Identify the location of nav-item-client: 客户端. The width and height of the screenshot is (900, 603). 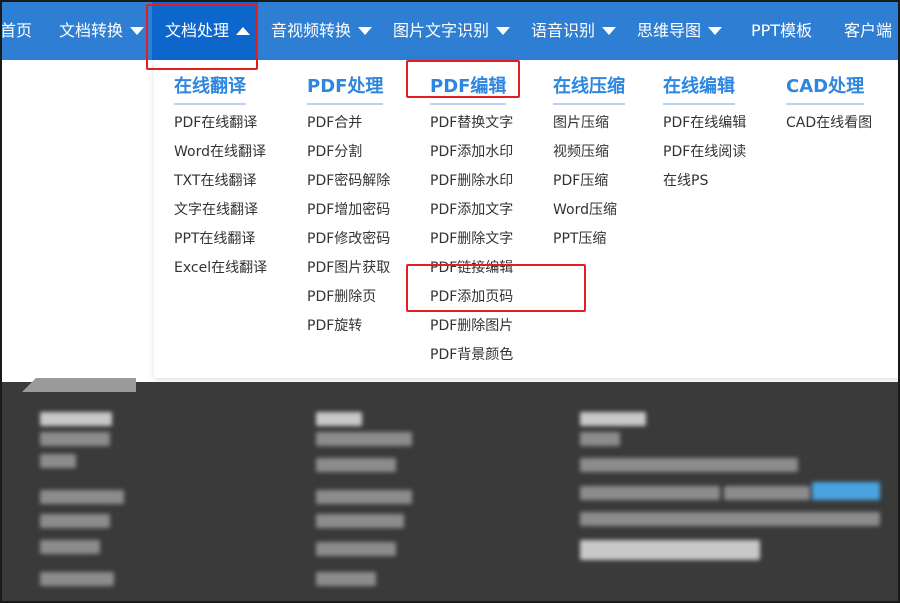
(868, 31).